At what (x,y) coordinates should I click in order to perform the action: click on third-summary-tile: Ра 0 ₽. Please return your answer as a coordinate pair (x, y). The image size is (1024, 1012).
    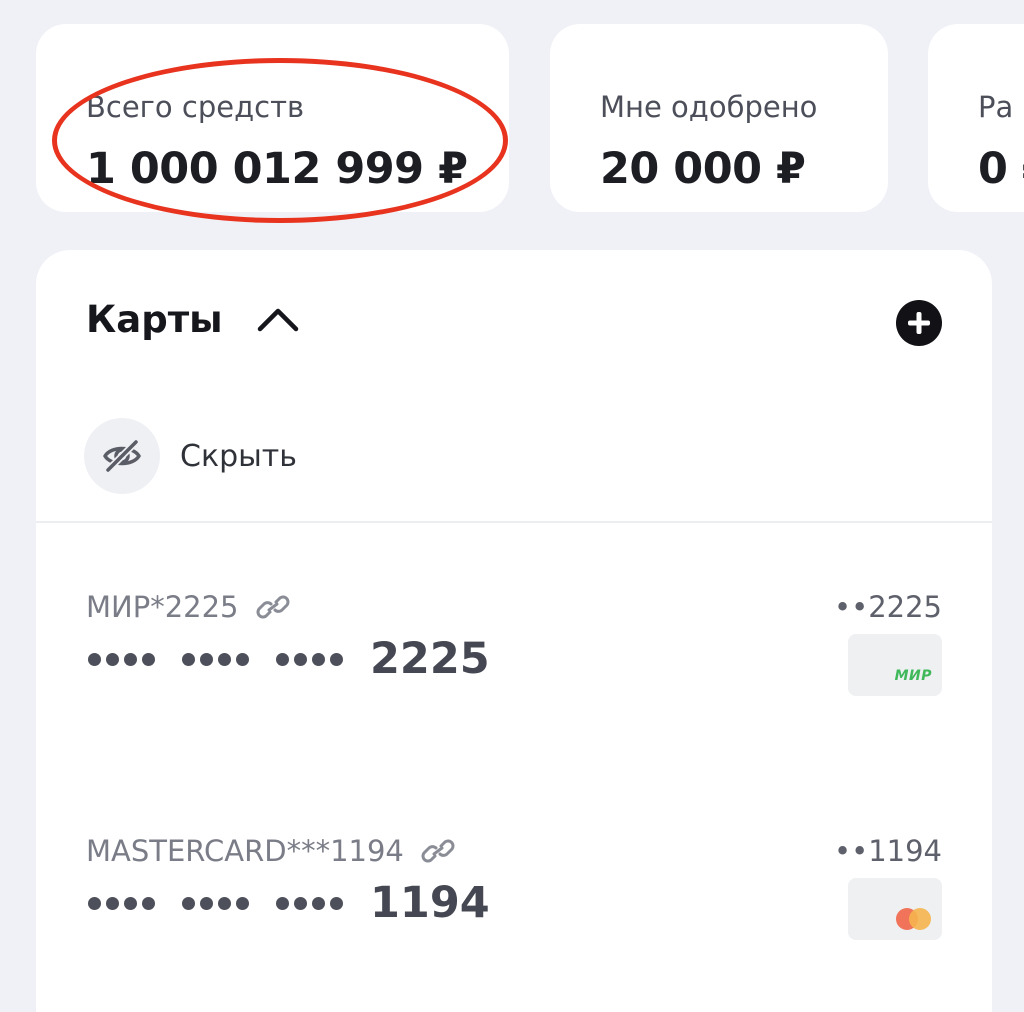
    Looking at the image, I should click on (976, 118).